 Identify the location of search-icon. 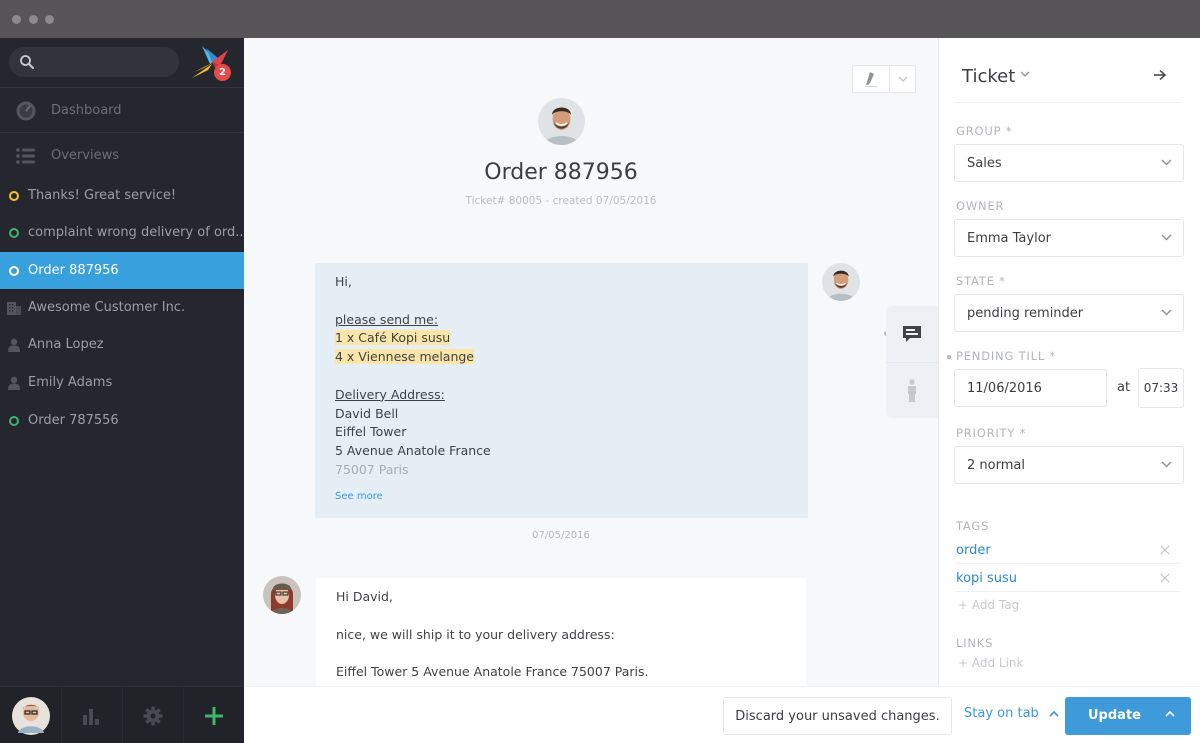
(27, 62).